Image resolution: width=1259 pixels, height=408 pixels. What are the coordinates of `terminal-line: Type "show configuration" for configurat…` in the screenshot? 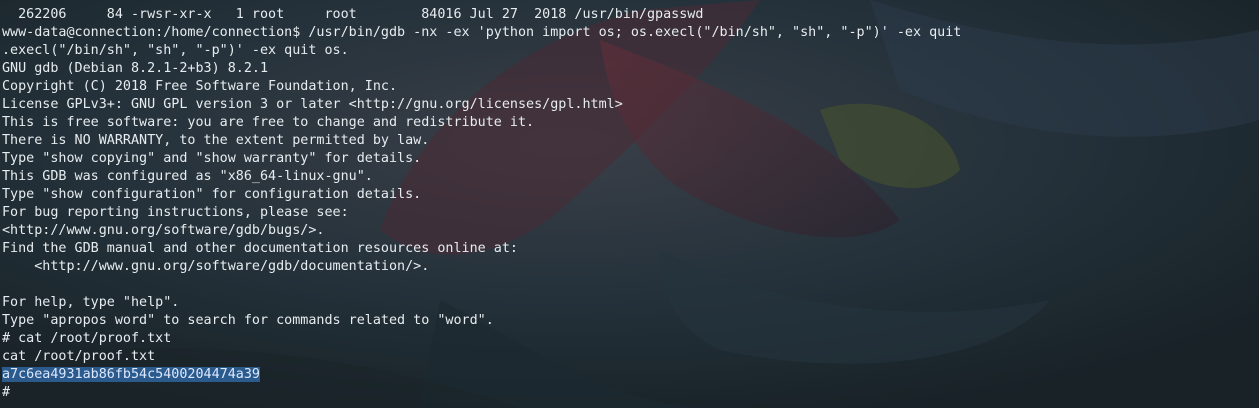 It's located at (212, 194).